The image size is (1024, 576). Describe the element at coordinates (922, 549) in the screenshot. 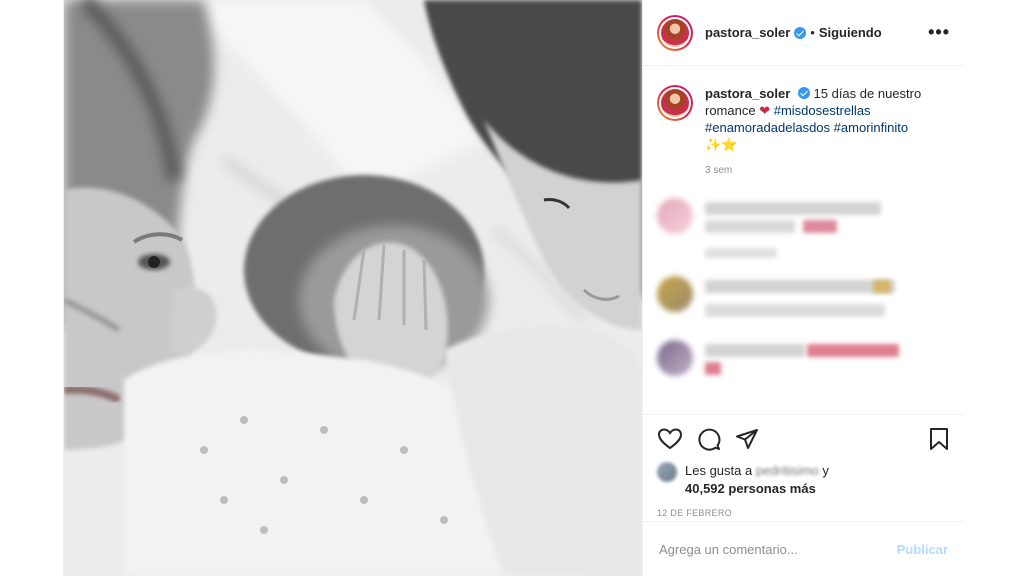

I see `publish-button: Publicar` at that location.